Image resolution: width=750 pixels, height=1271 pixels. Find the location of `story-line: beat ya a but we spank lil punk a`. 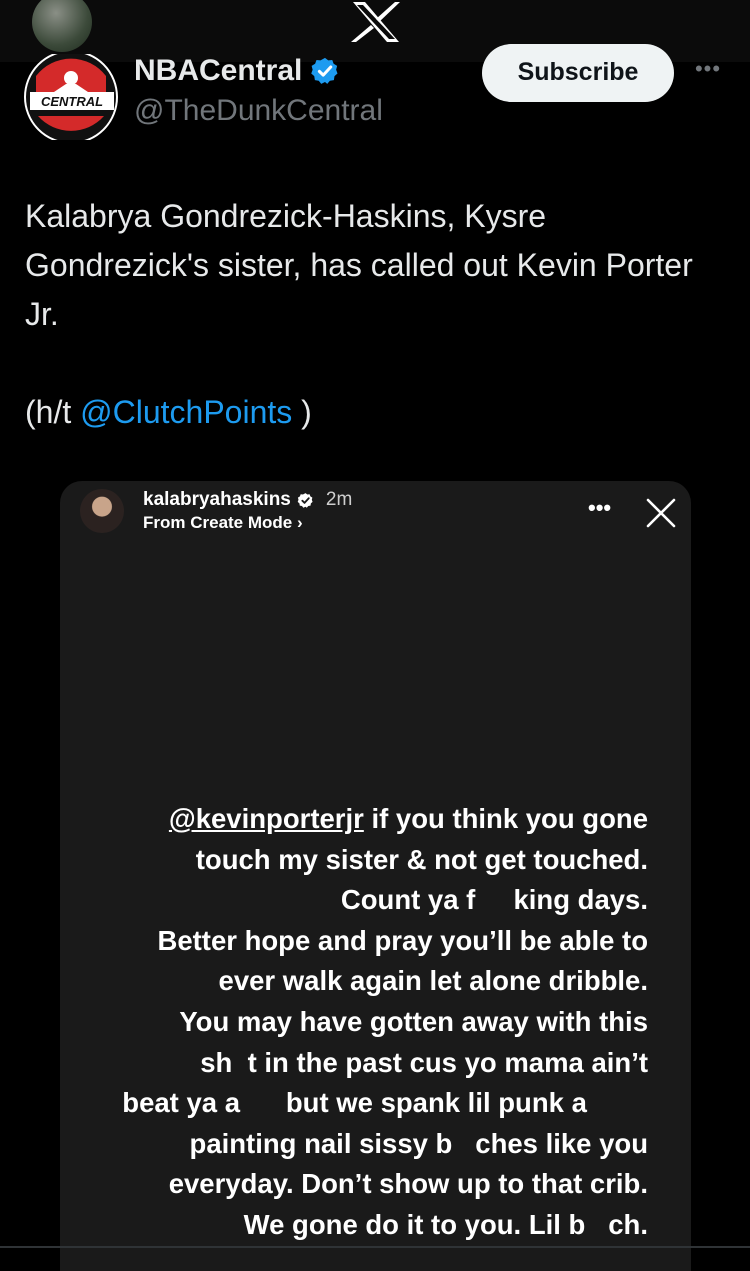

story-line: beat ya a but we spank lil punk a is located at coordinates (385, 1103).